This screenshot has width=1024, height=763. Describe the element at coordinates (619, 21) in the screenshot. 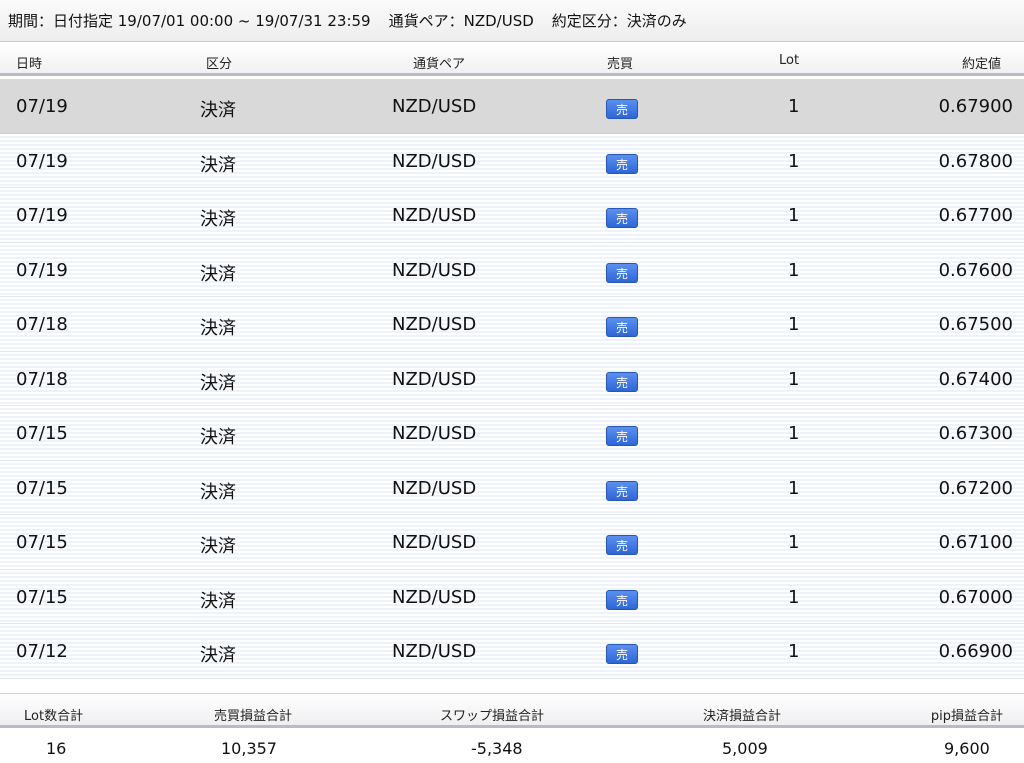

I see `filter-type: 約定区分：決済のみ` at that location.